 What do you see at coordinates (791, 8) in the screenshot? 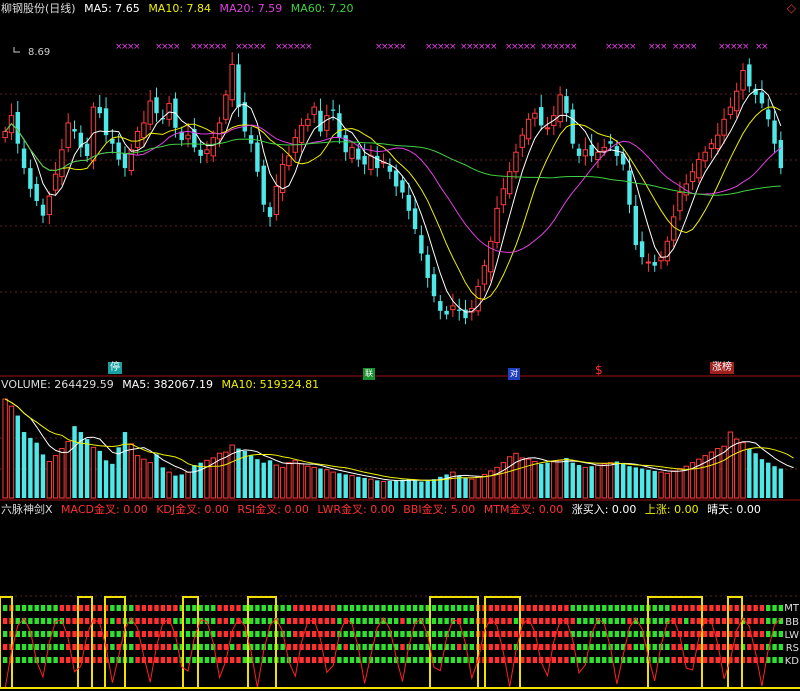
I see `menu-diamond-icon: ◇` at bounding box center [791, 8].